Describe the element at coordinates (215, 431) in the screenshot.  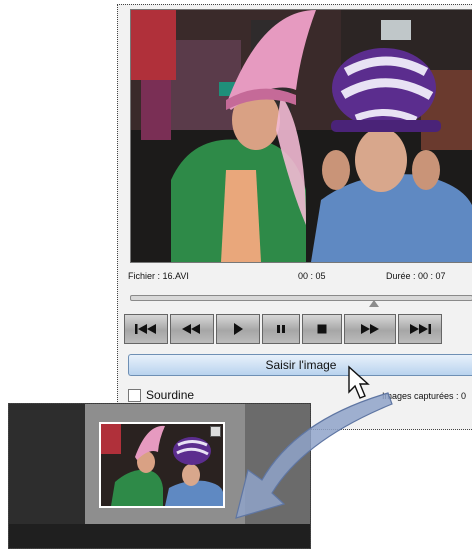
I see `resize-corner-icon` at that location.